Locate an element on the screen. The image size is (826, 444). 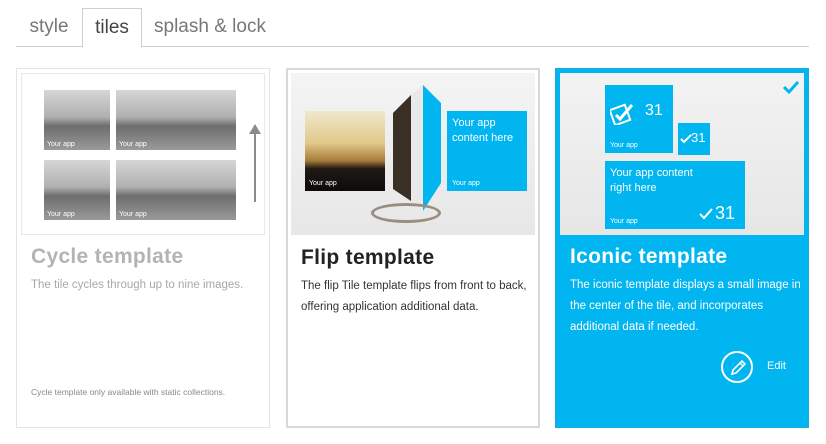
flip-front-tile-image: Your app is located at coordinates (345, 151).